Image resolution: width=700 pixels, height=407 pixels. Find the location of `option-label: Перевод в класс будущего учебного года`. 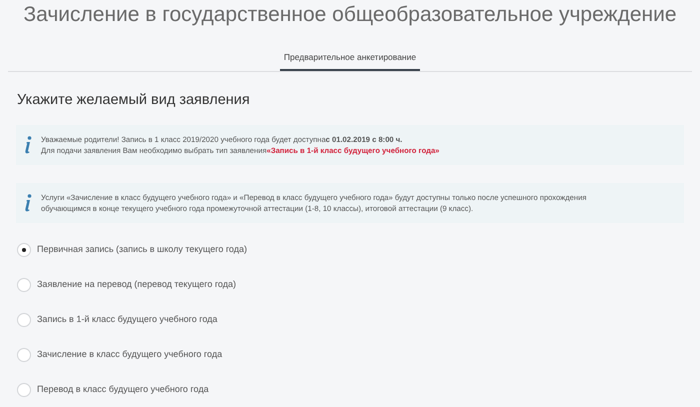

option-label: Перевод в класс будущего учебного года is located at coordinates (123, 389).